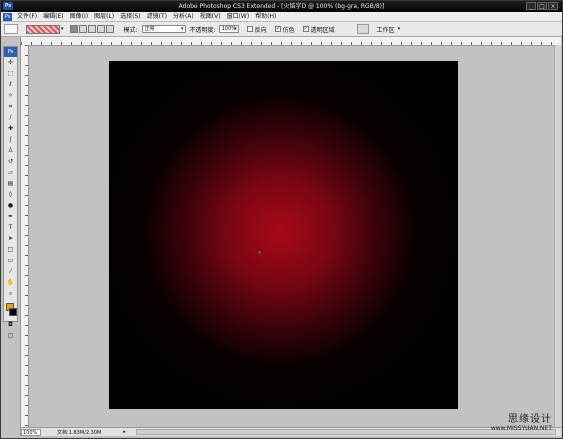 The image size is (563, 439). What do you see at coordinates (53, 16) in the screenshot?
I see `menu-edit: 编辑(E)` at bounding box center [53, 16].